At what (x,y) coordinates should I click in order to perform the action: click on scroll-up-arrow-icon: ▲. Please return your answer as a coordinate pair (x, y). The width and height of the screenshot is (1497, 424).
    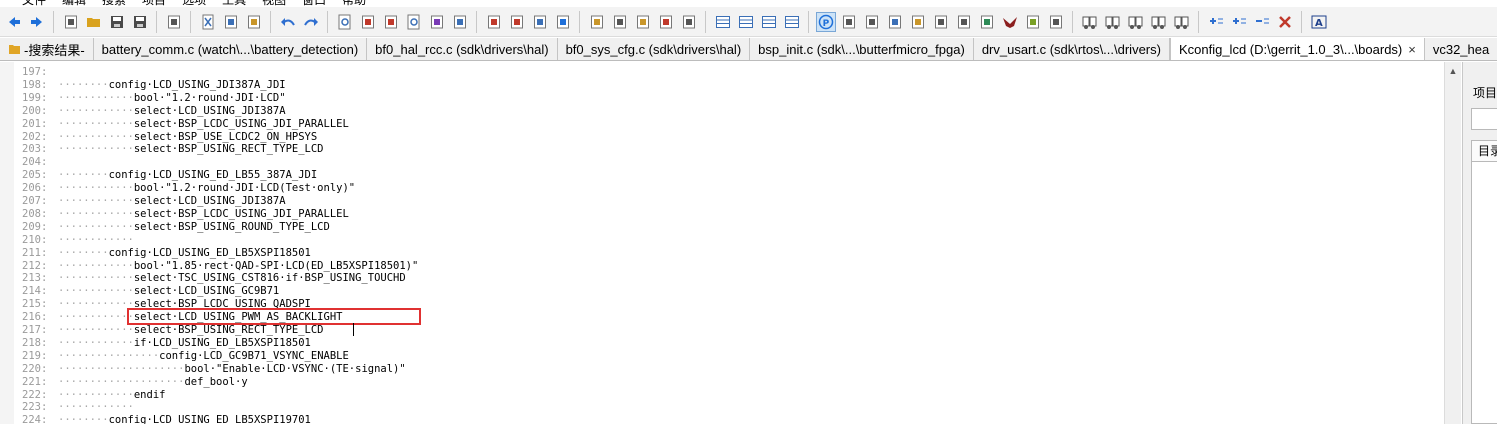
    Looking at the image, I should click on (1453, 71).